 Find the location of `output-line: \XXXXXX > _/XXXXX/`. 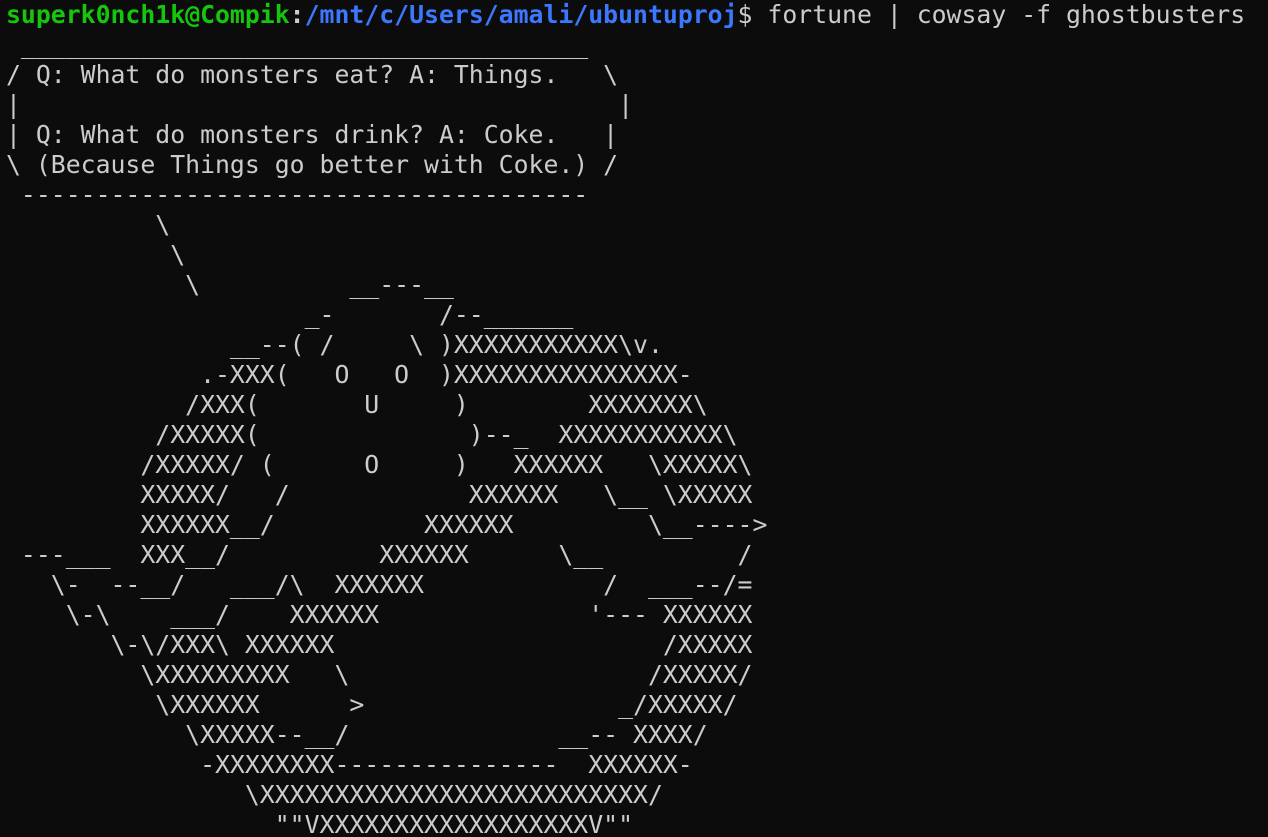

output-line: \XXXXXX > _/XXXXX/ is located at coordinates (372, 704).